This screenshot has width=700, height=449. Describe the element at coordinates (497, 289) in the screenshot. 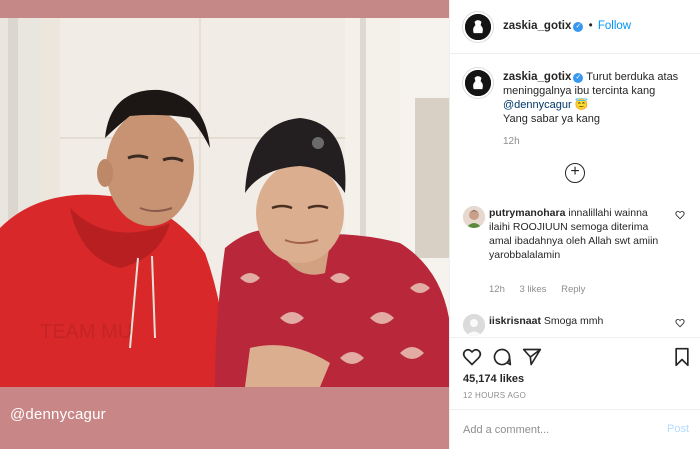

I see `comment-time: 12h` at that location.